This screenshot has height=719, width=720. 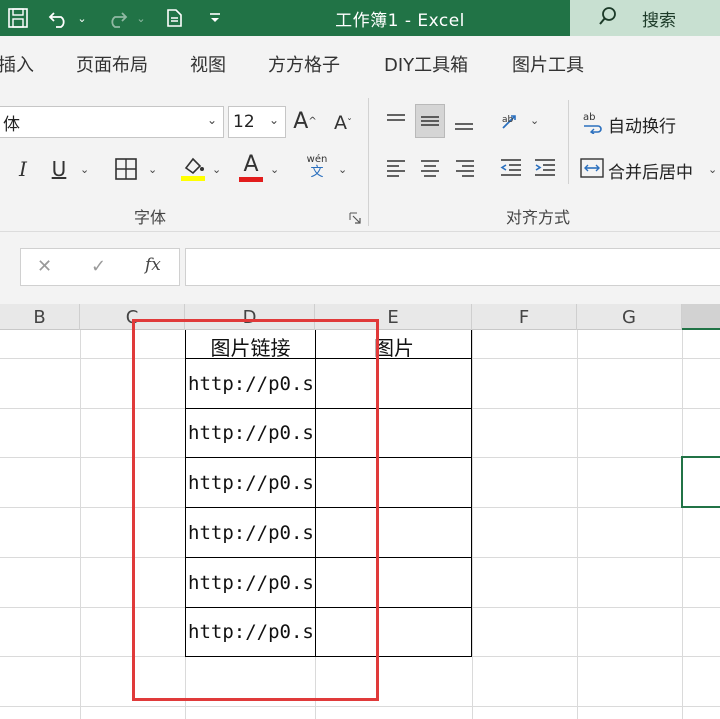 What do you see at coordinates (430, 121) in the screenshot?
I see `align-middle-icon` at bounding box center [430, 121].